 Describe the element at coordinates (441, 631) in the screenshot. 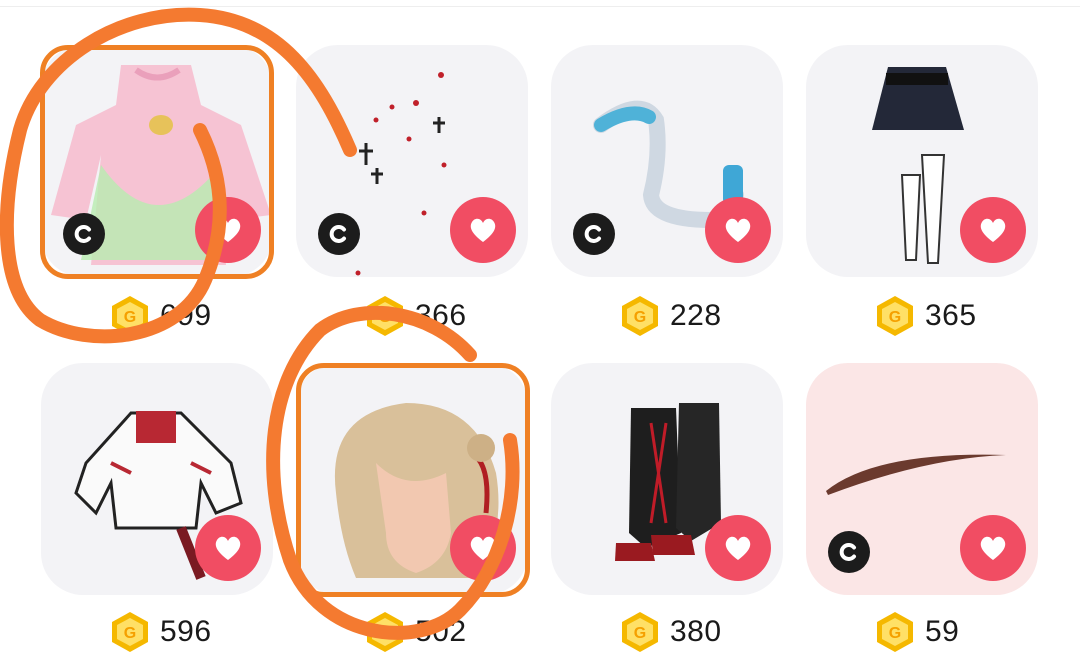

I see `price-value: 502` at that location.